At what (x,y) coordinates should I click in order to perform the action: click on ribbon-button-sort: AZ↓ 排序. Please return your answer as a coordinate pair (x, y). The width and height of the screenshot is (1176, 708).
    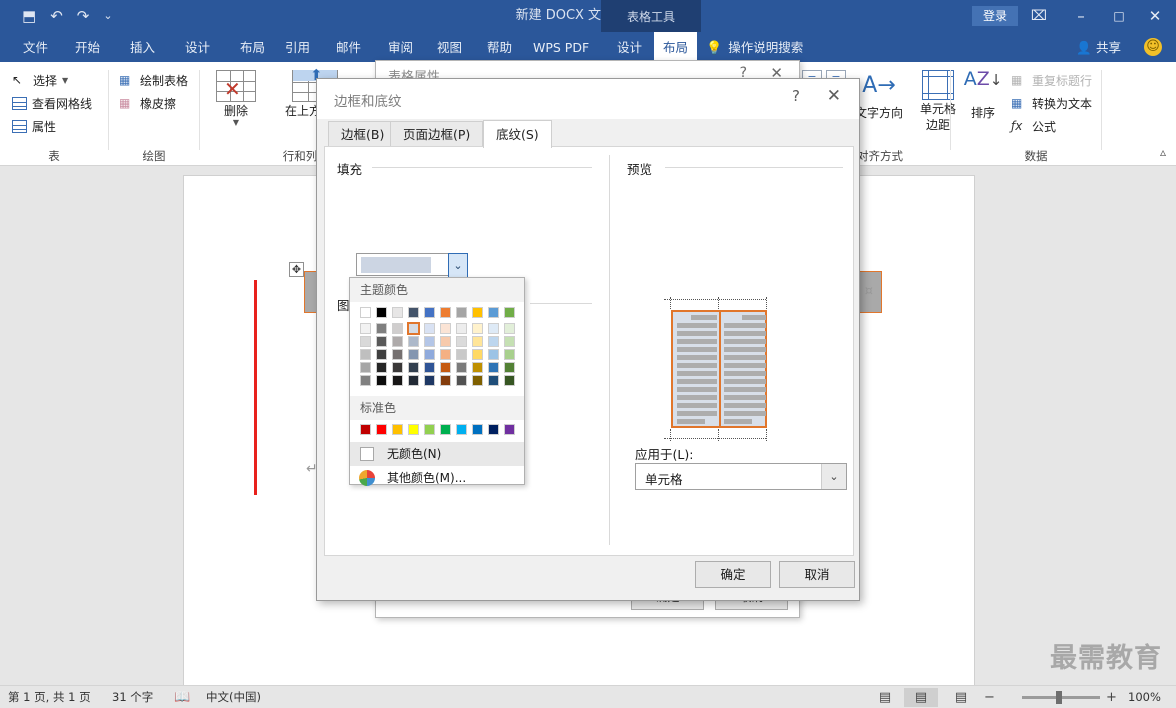
    Looking at the image, I should click on (983, 95).